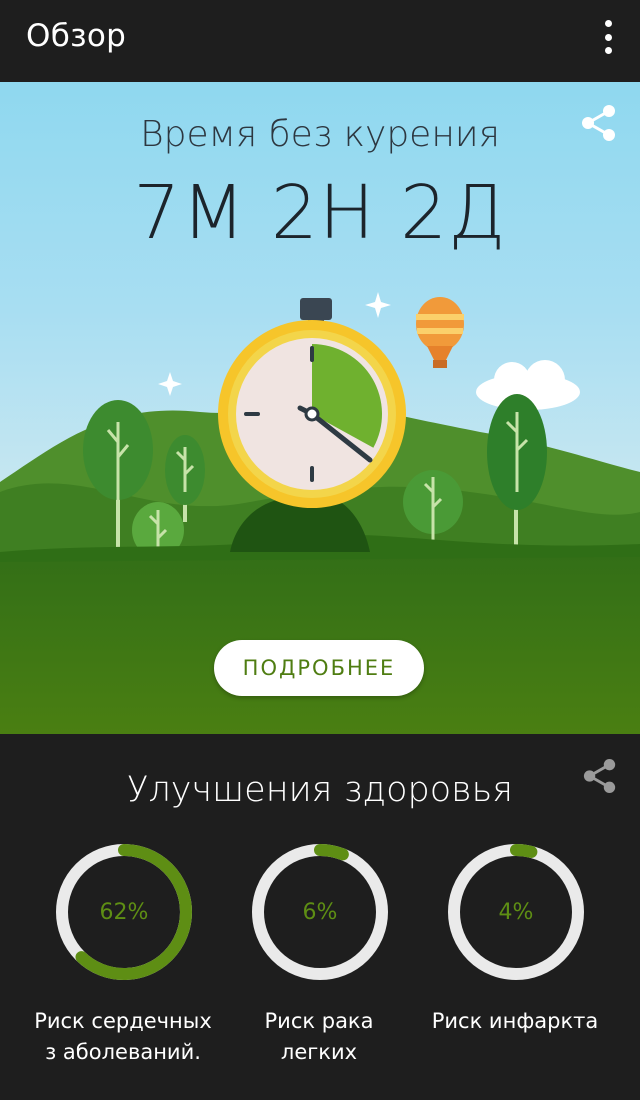  Describe the element at coordinates (319, 967) in the screenshot. I see `metric-lung-cancer: 6% Риск рака легких` at that location.